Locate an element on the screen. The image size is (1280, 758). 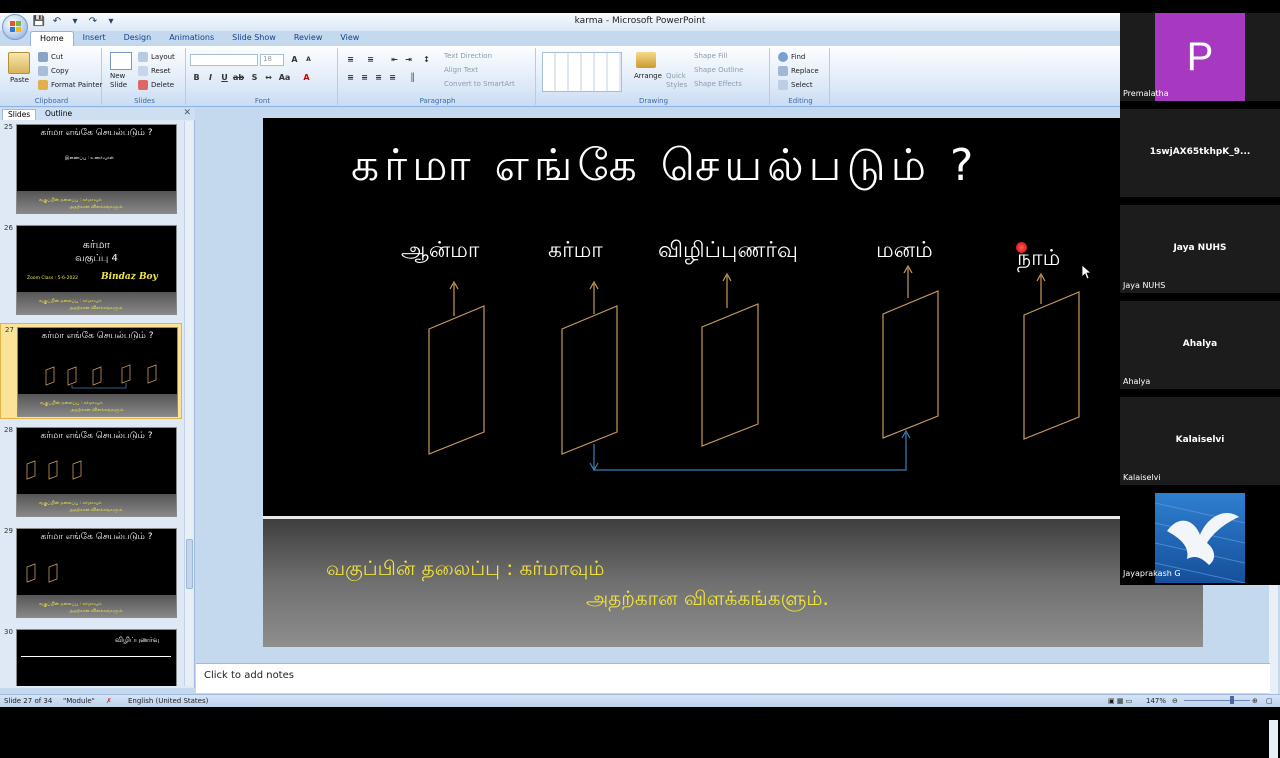
redo-icon: ↷ is located at coordinates (93, 22).